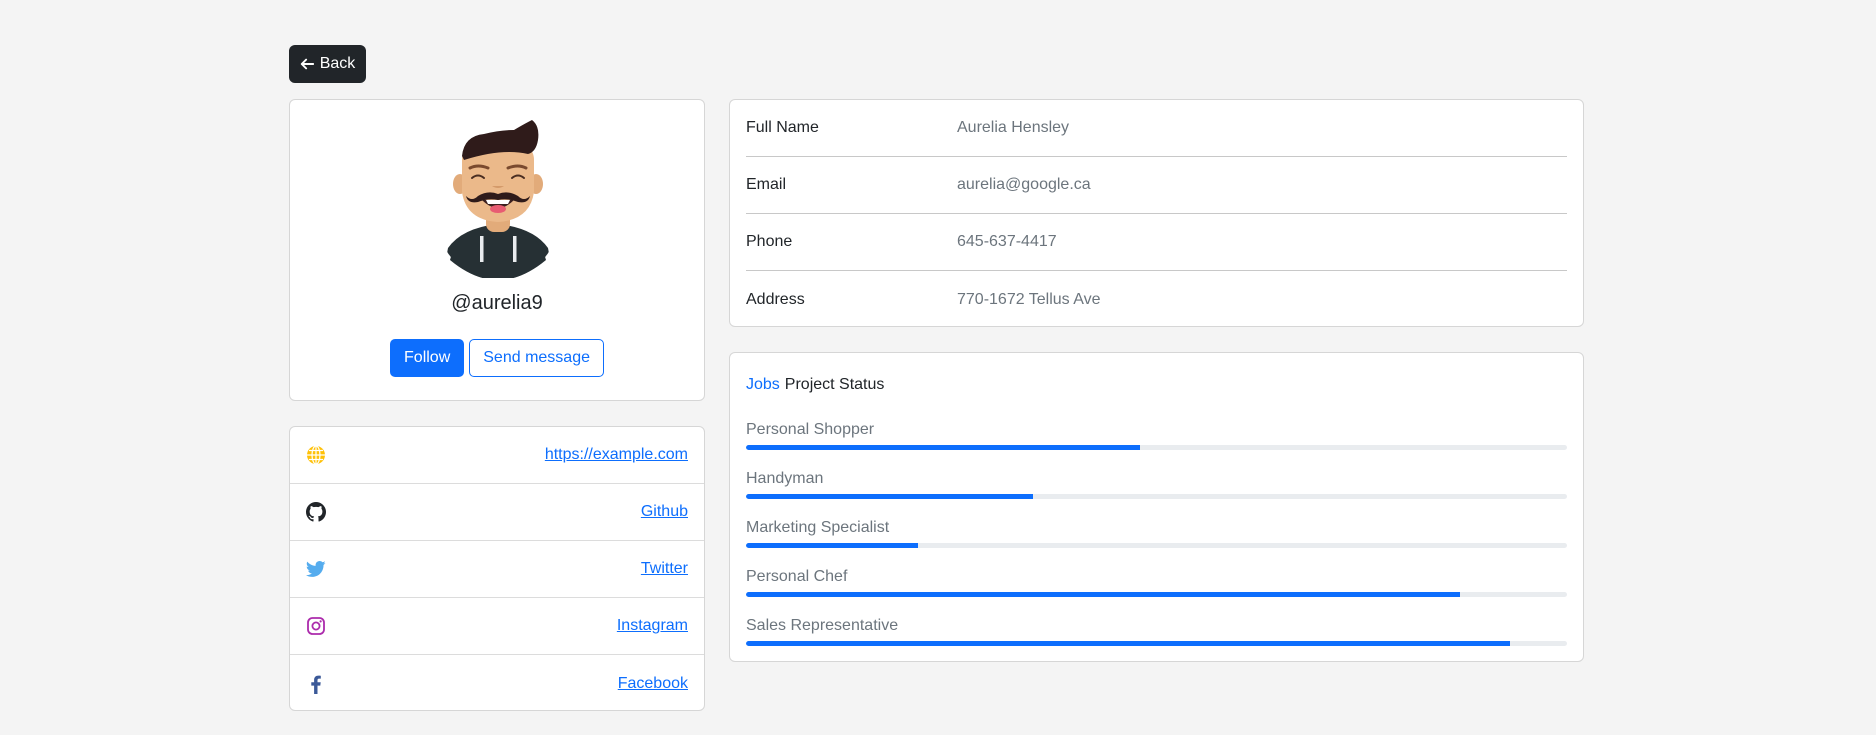  I want to click on website-link: https://example.com, so click(616, 455).